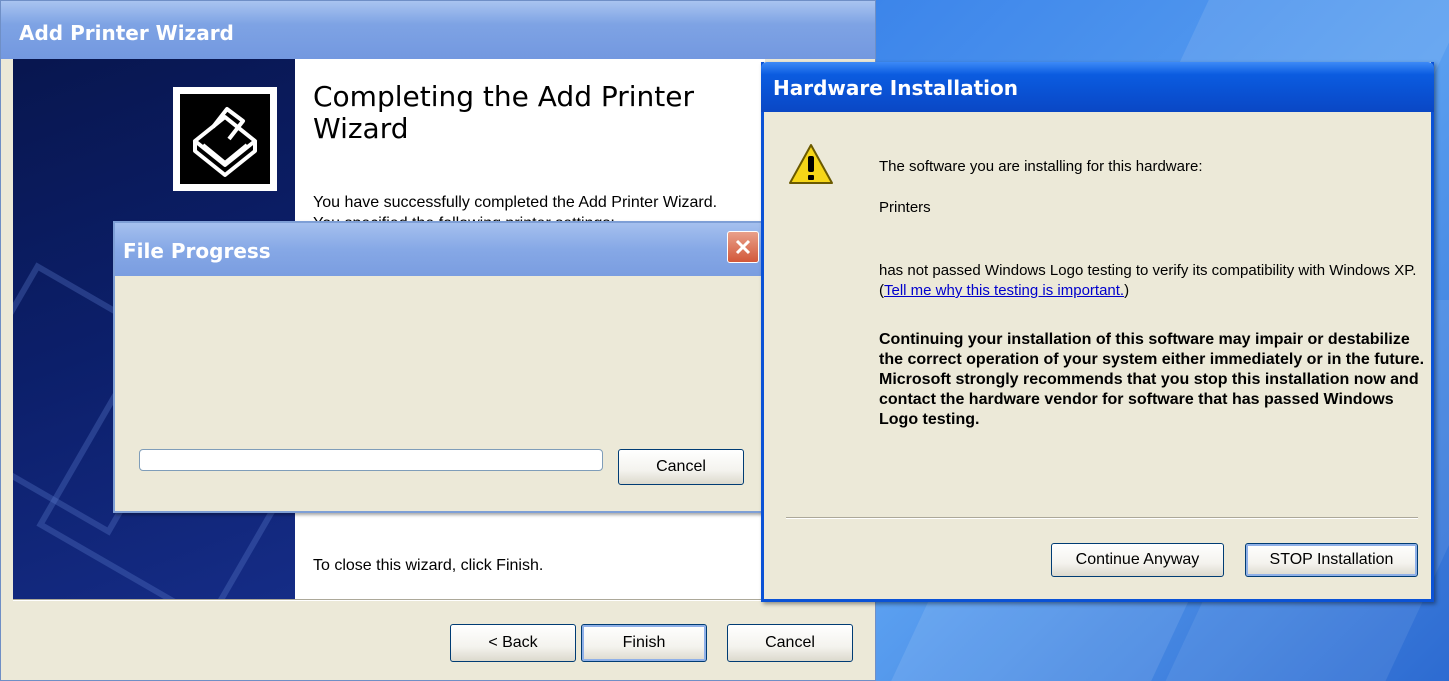 This screenshot has width=1449, height=681. What do you see at coordinates (126, 33) in the screenshot?
I see `wizard-title: Add Printer Wizard` at bounding box center [126, 33].